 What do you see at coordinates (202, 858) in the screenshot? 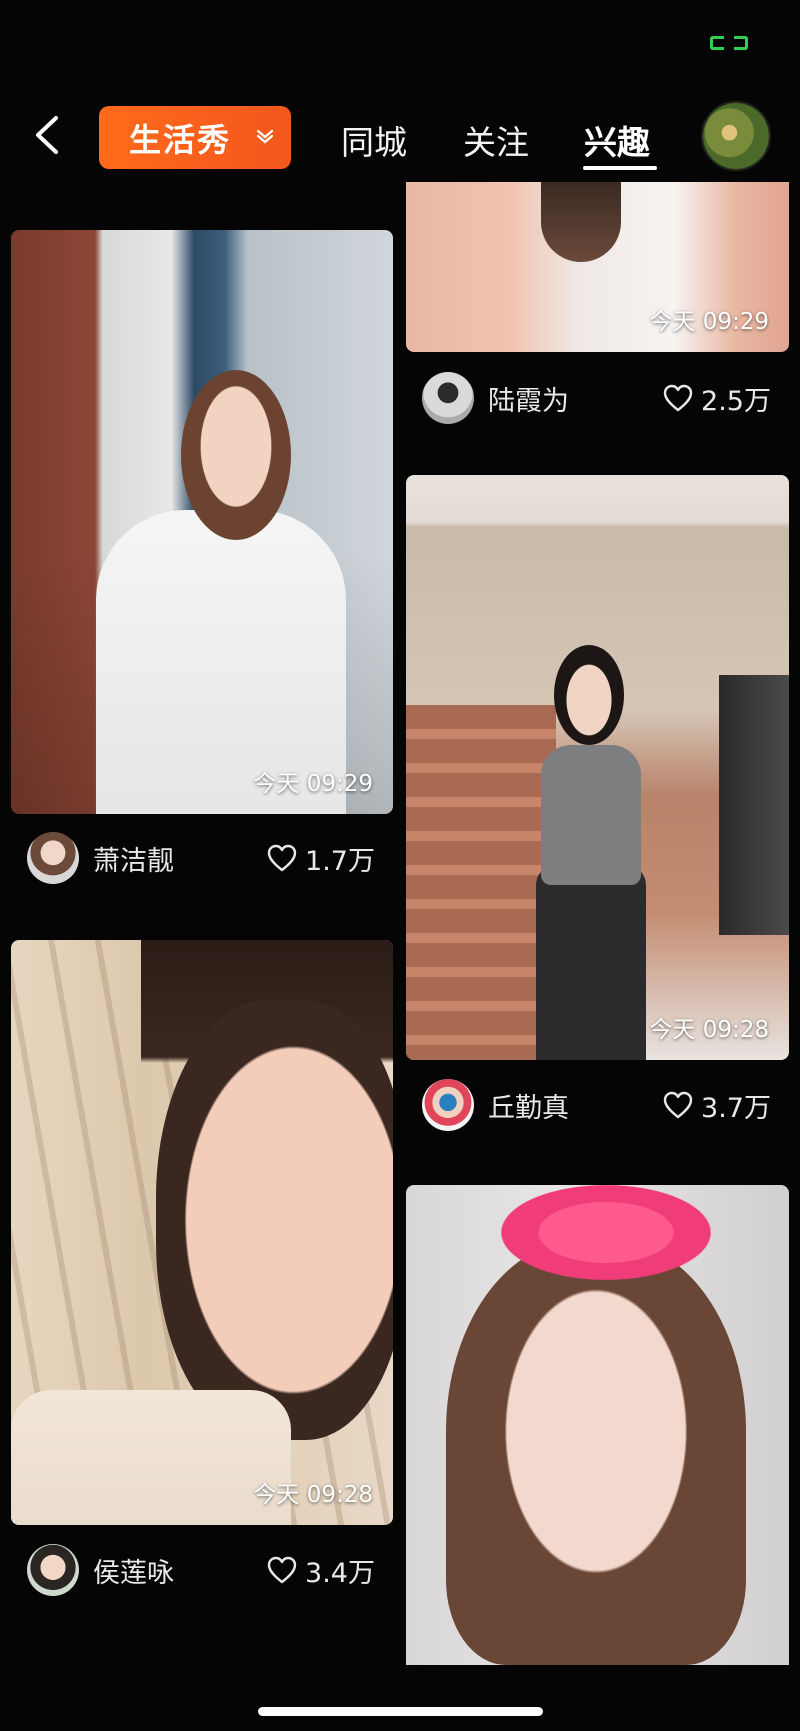
I see `card-meta: 萧洁靓 1.7万` at bounding box center [202, 858].